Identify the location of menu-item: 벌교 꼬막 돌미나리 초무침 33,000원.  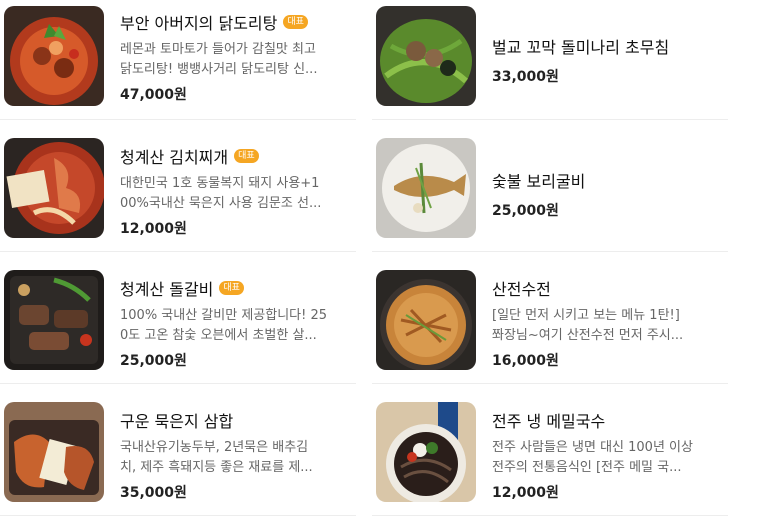
(550, 60).